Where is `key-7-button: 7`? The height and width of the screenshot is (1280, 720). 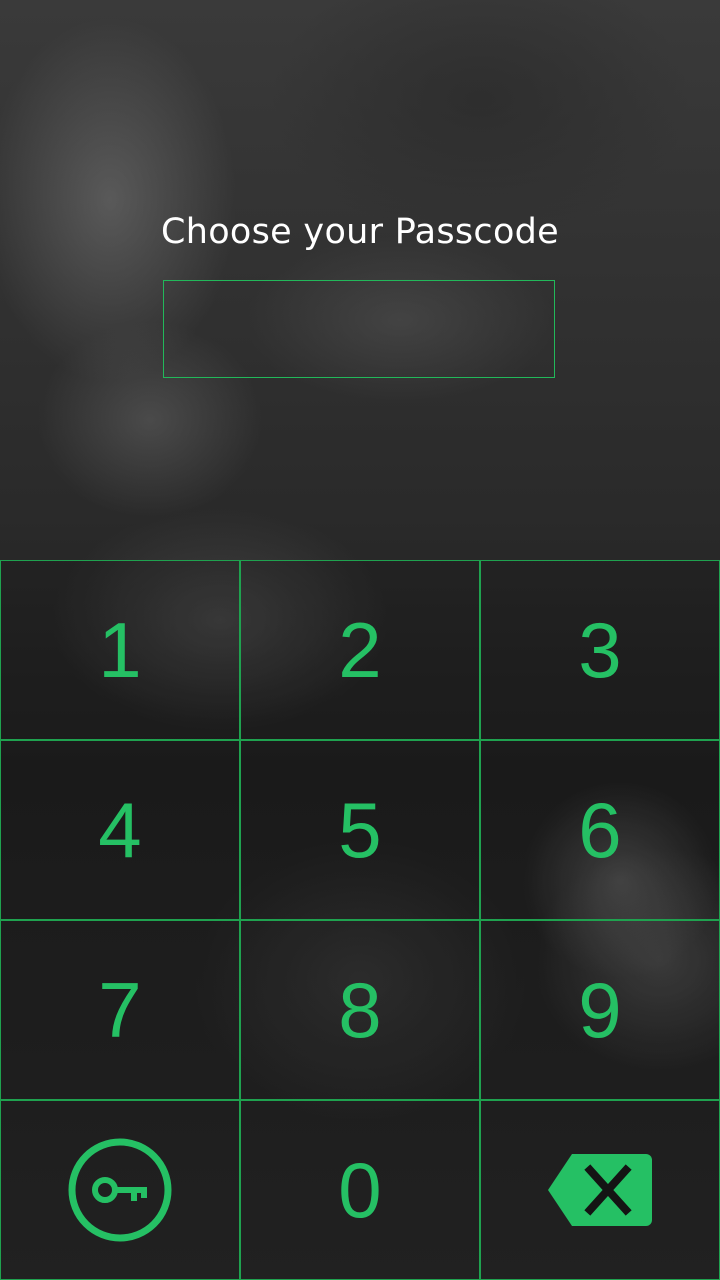 key-7-button: 7 is located at coordinates (120, 1010).